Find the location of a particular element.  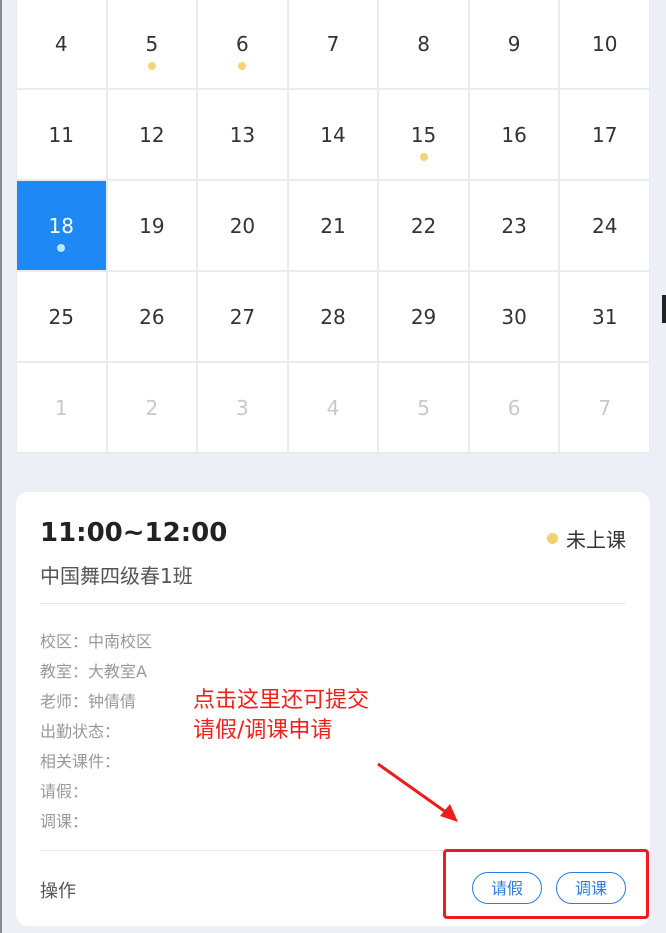

calendar-day: 2 is located at coordinates (152, 407).